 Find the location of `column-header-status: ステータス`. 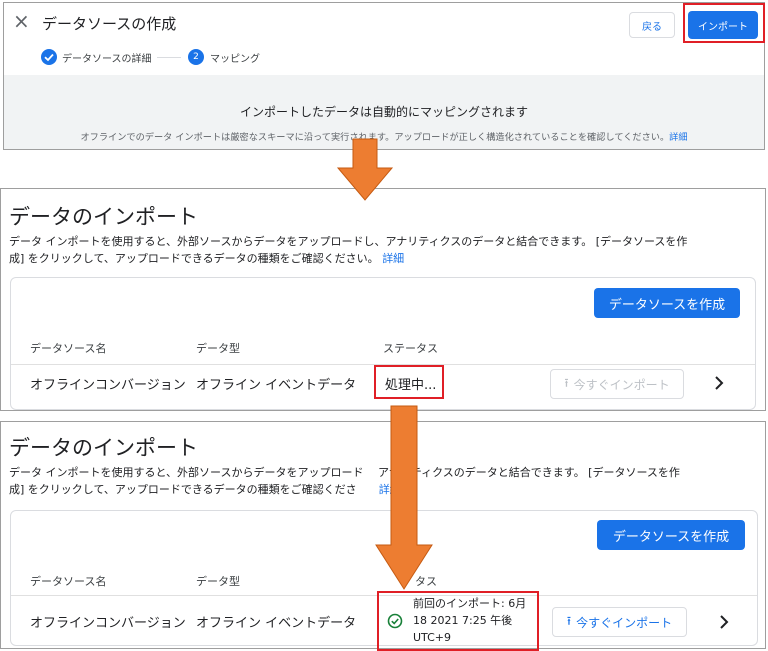

column-header-status: ステータス is located at coordinates (410, 348).